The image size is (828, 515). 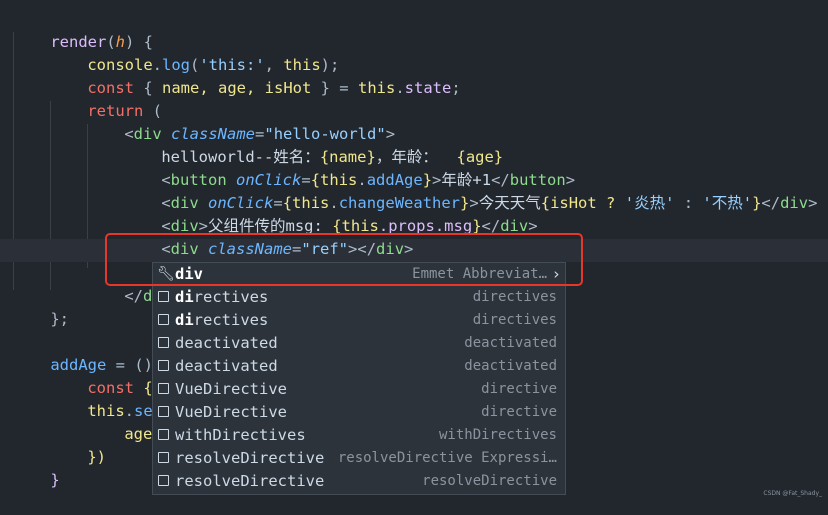 I want to click on code-line-5: <div className="hello-world">, so click(x=260, y=134).